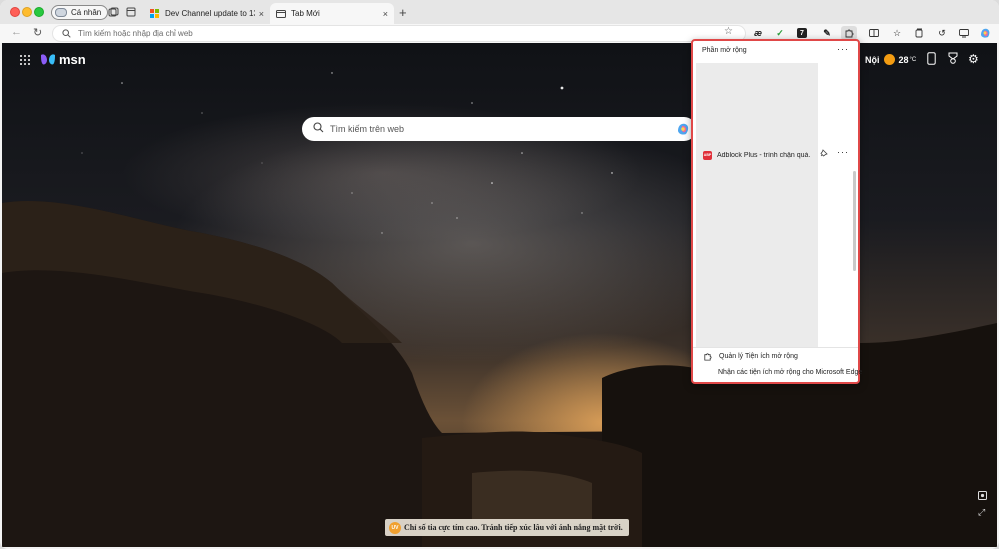 This screenshot has width=999, height=549. I want to click on adblock-plus-icon: ABP, so click(707, 155).